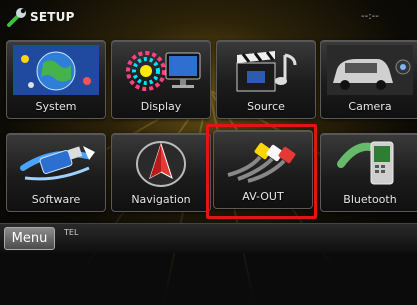  I want to click on tile-label: System, so click(56, 106).